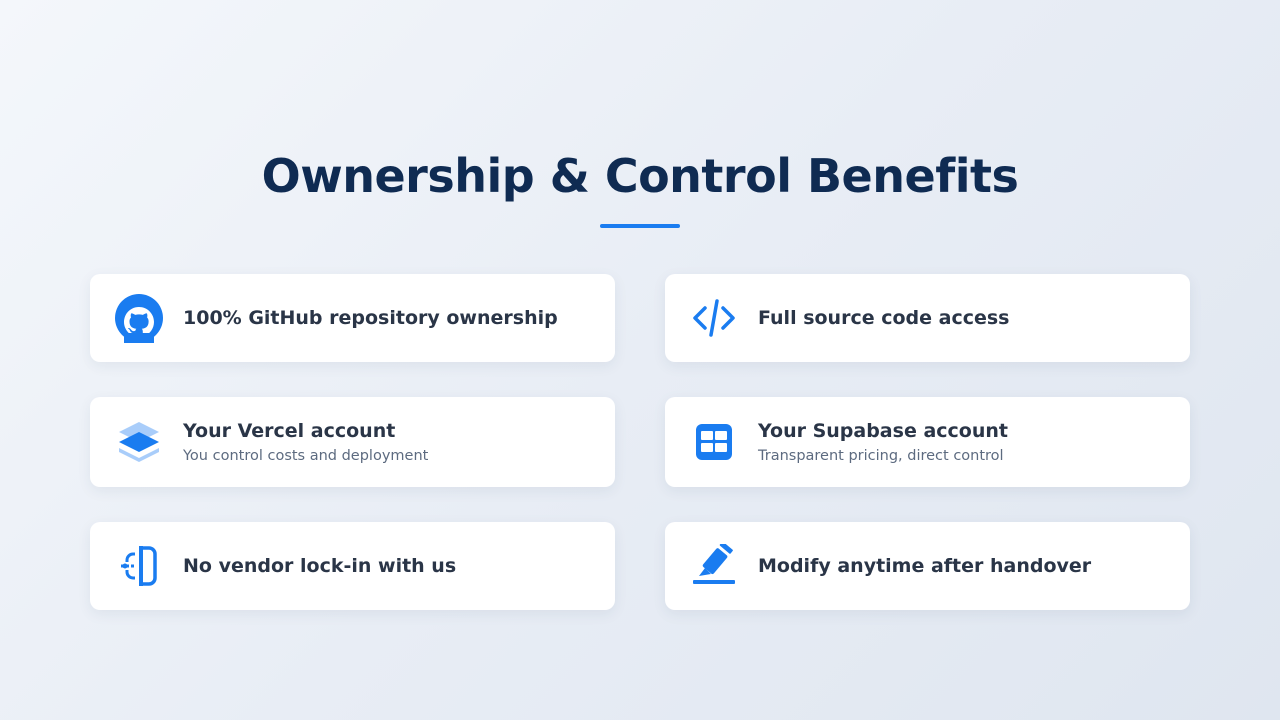  I want to click on benefit-card-source-code: Full source code access, so click(927, 318).